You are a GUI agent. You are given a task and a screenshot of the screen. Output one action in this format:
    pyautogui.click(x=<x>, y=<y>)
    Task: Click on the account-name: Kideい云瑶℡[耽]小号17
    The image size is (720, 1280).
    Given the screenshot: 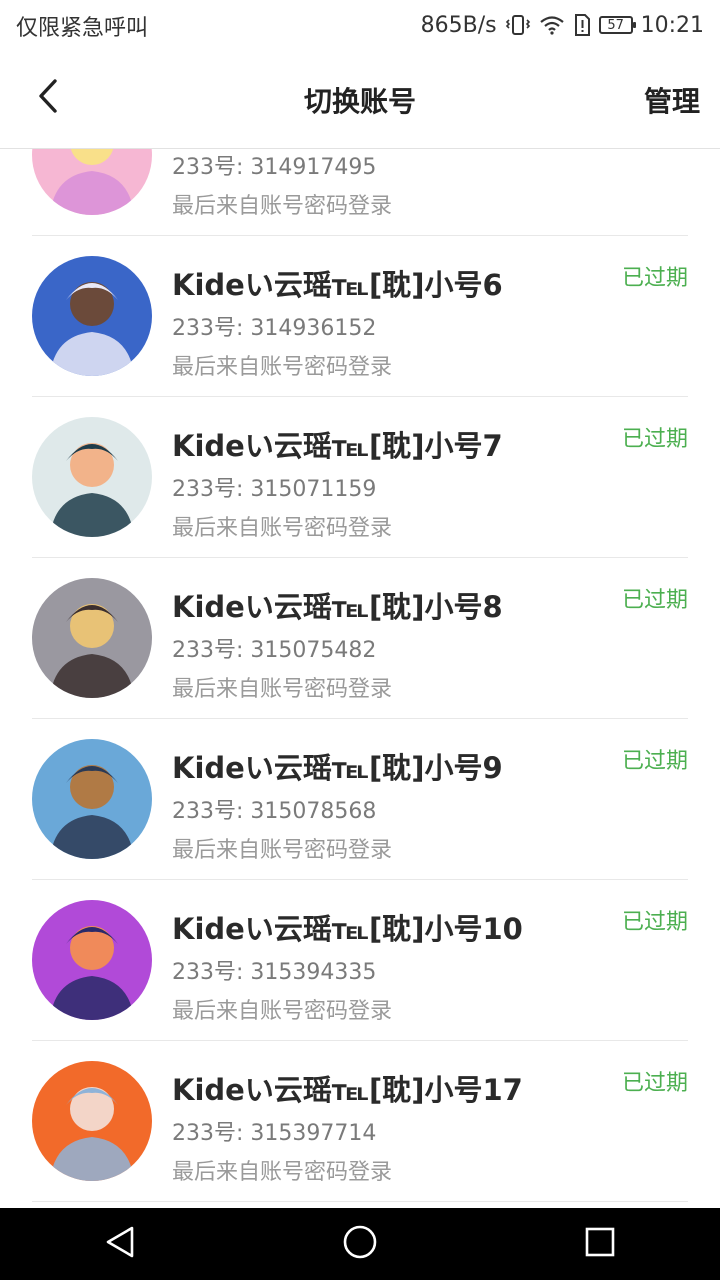 What is the action you would take?
    pyautogui.click(x=347, y=1090)
    